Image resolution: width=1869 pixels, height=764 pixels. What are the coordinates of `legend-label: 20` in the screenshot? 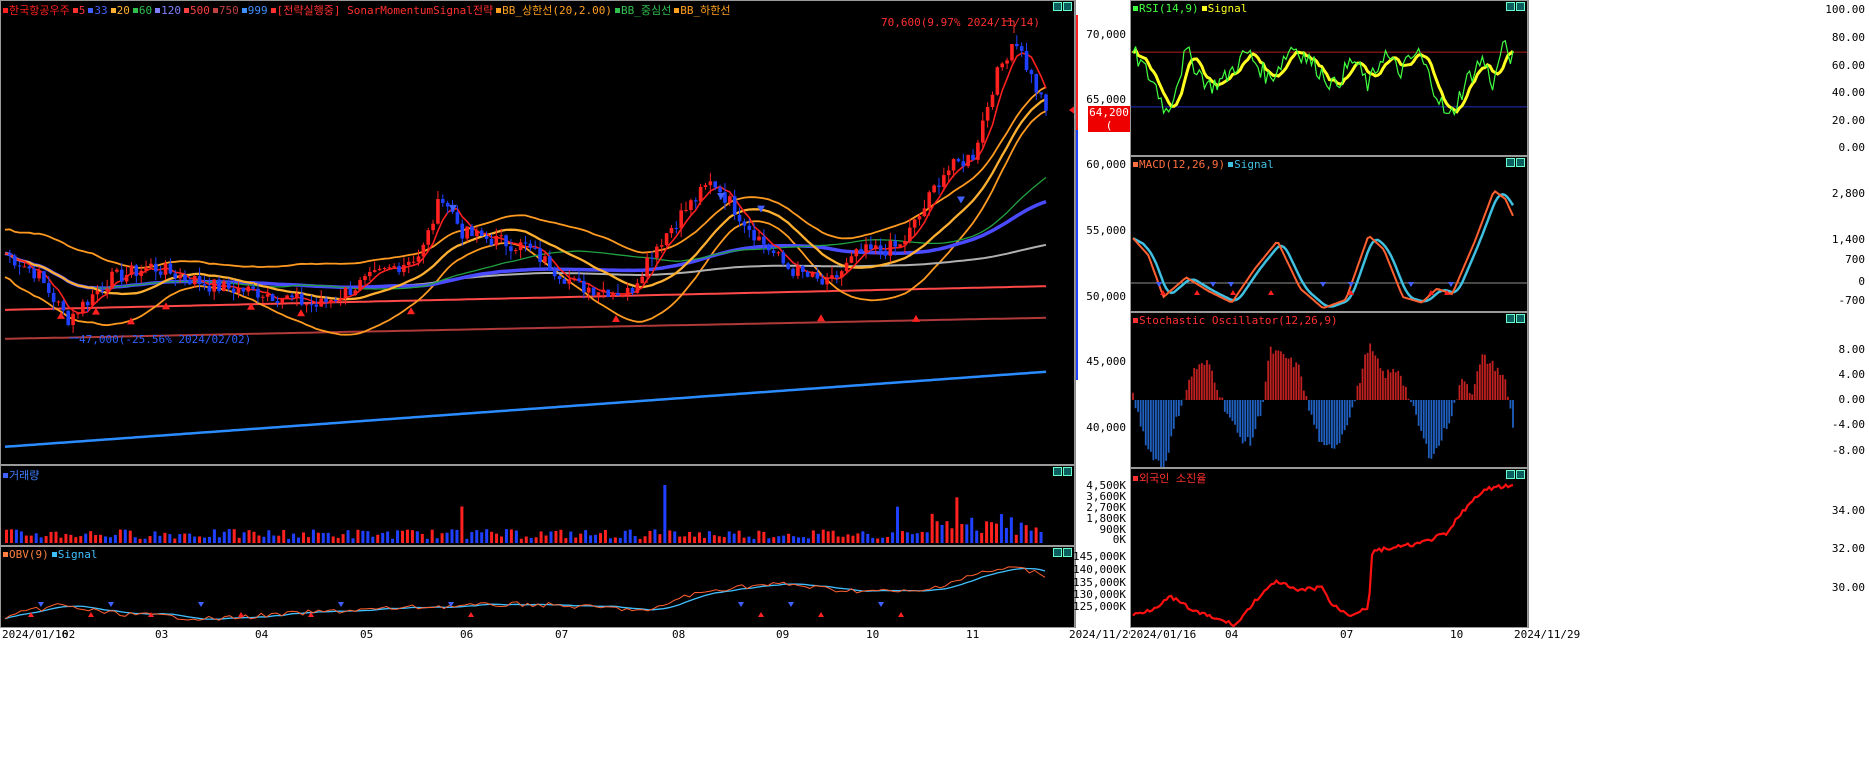 It's located at (123, 10).